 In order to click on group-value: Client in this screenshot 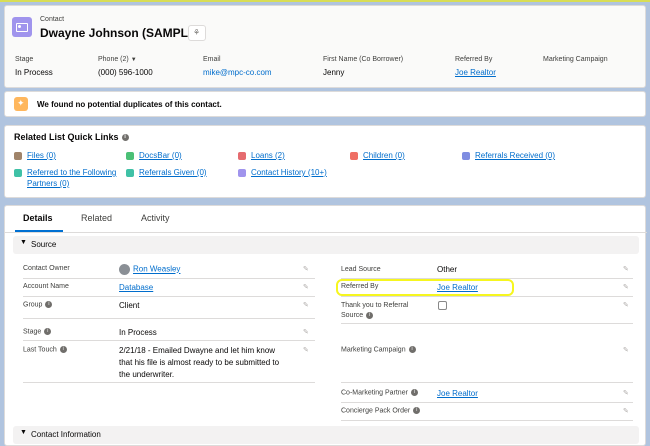, I will do `click(129, 305)`.